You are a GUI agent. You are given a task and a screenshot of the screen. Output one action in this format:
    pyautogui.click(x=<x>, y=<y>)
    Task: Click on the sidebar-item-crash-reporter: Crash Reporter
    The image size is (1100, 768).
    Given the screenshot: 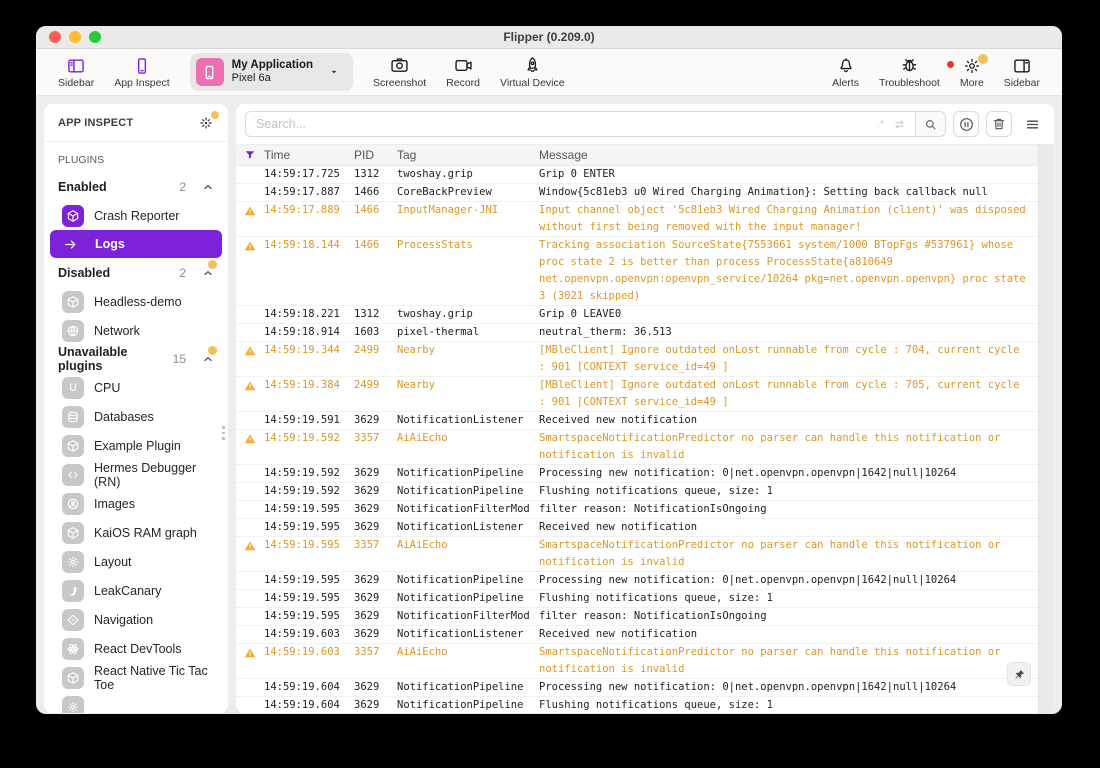 What is the action you would take?
    pyautogui.click(x=136, y=215)
    